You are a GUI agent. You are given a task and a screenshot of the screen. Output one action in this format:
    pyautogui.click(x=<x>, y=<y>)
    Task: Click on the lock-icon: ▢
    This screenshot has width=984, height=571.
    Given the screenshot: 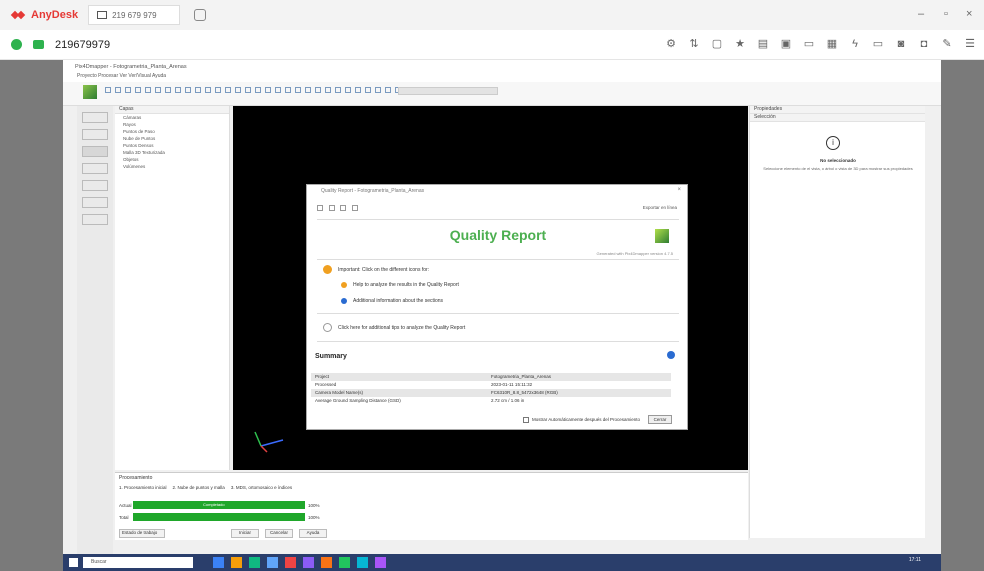 What is the action you would take?
    pyautogui.click(x=717, y=44)
    